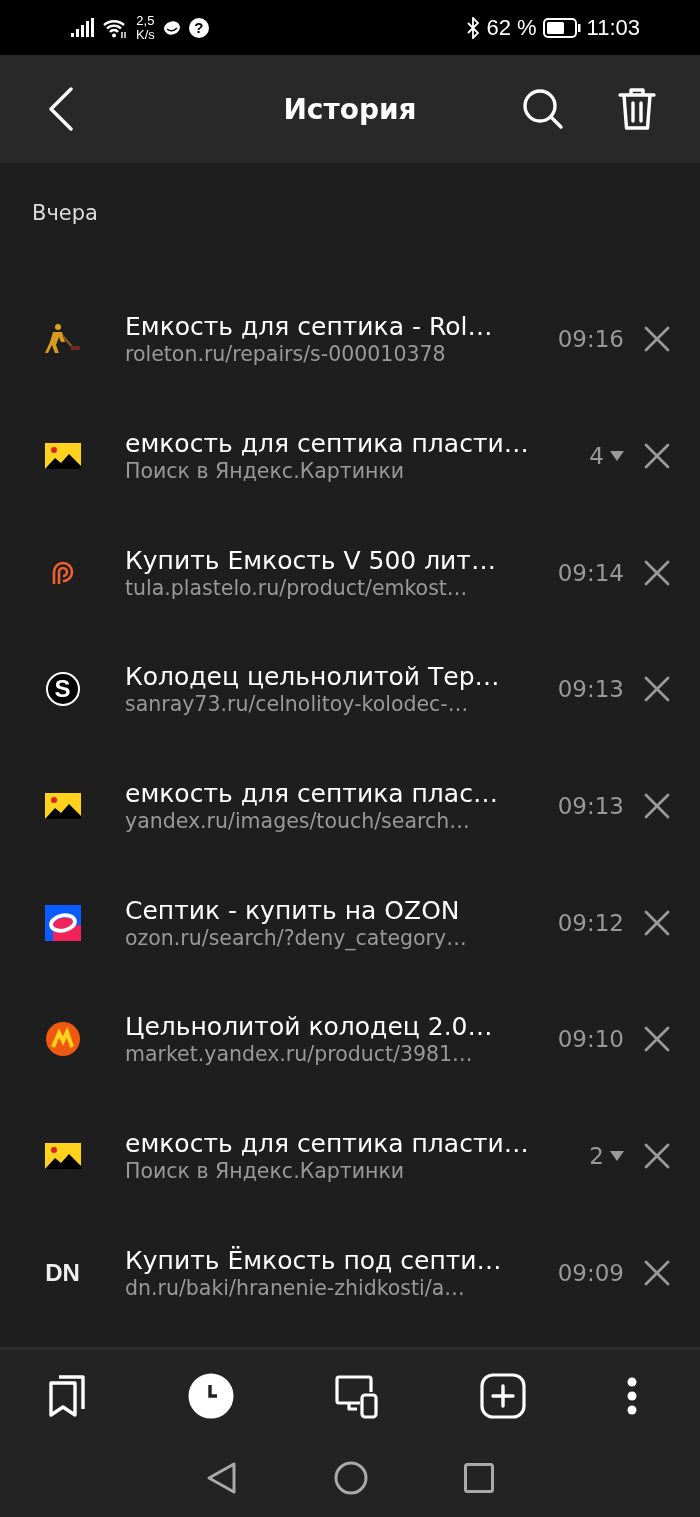 The image size is (700, 1517). What do you see at coordinates (293, 910) in the screenshot?
I see `page-title-text: Септик - купить на OZON` at bounding box center [293, 910].